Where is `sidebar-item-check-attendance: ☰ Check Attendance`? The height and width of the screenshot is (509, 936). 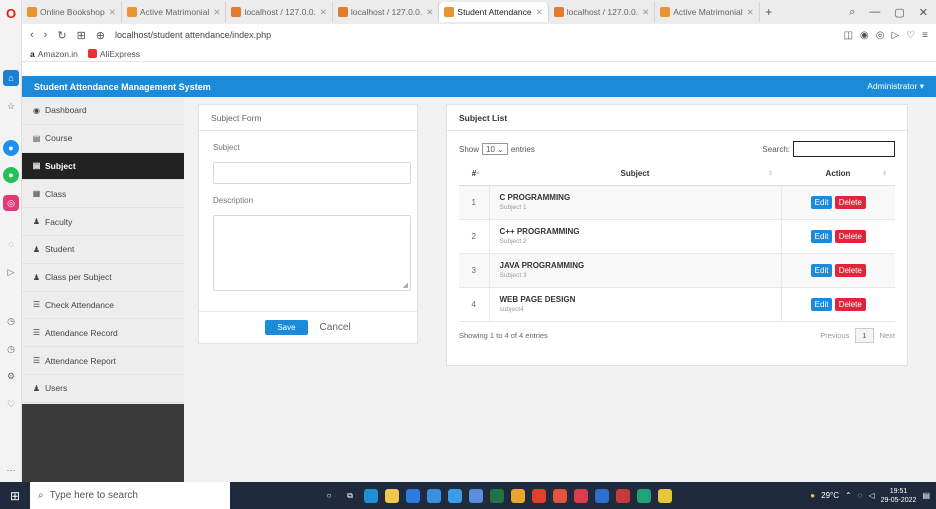
sidebar-item-check-attendance: ☰ Check Attendance is located at coordinates (103, 306).